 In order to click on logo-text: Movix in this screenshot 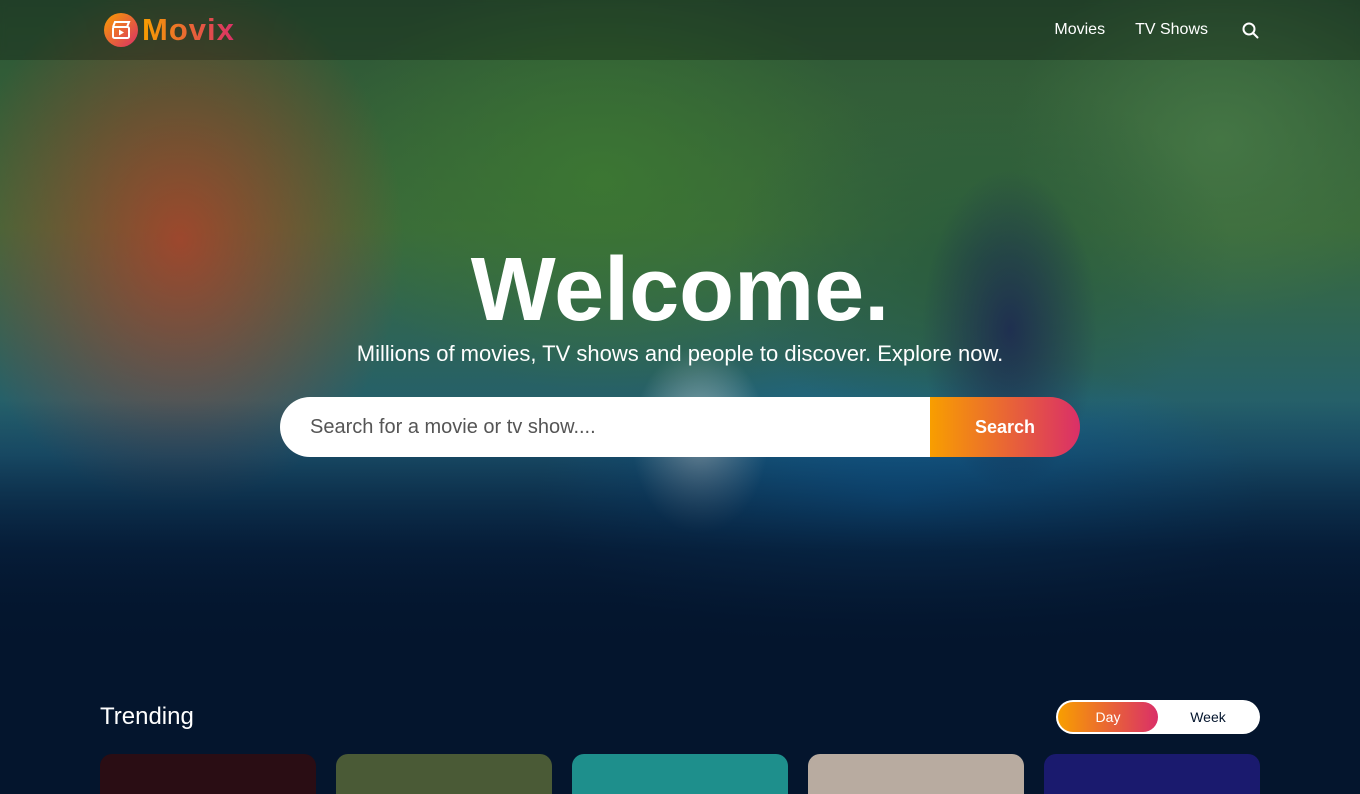, I will do `click(188, 29)`.